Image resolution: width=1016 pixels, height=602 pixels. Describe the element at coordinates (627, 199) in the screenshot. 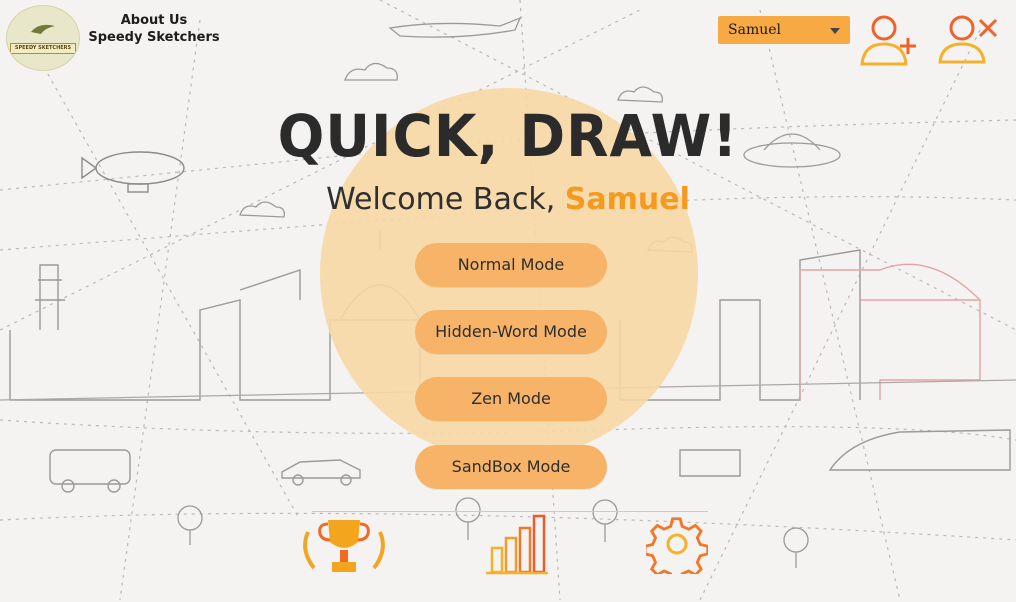

I see `welcome-user-name: Samuel` at that location.